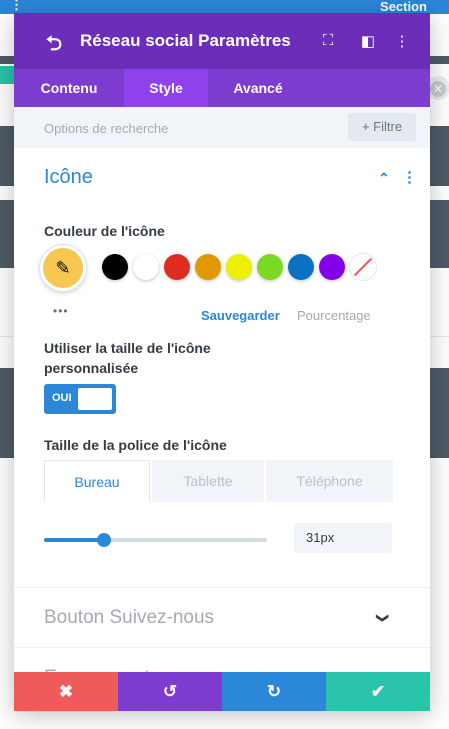  Describe the element at coordinates (274, 691) in the screenshot. I see `redo-button: ↻` at that location.